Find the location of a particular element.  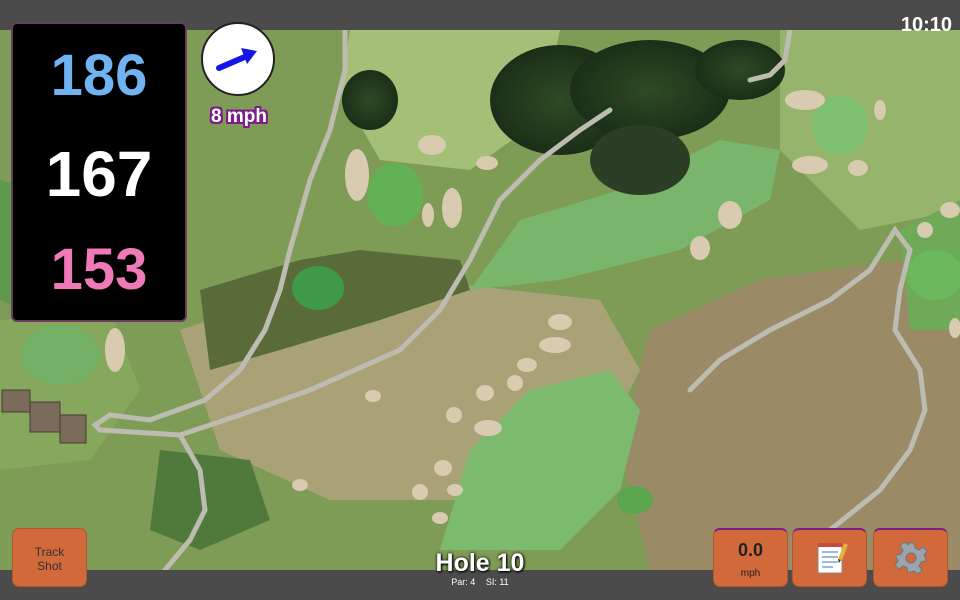

distance-panel: 186 167 153 is located at coordinates (99, 172).